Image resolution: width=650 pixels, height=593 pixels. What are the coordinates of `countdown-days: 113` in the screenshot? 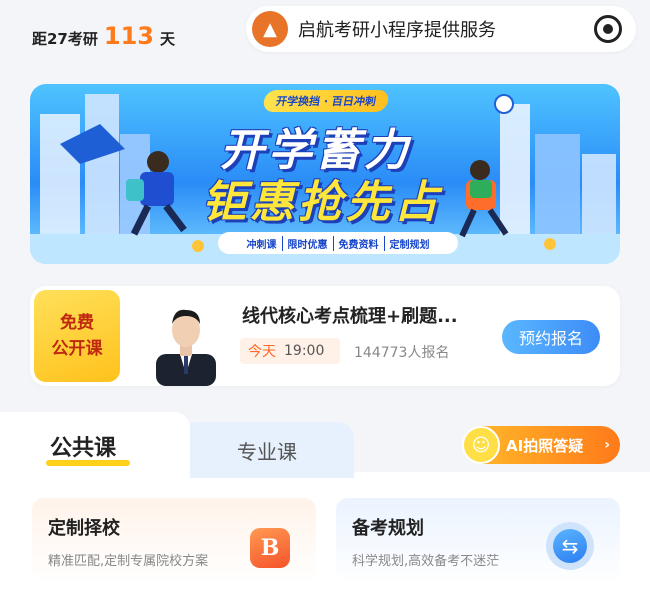 It's located at (128, 36).